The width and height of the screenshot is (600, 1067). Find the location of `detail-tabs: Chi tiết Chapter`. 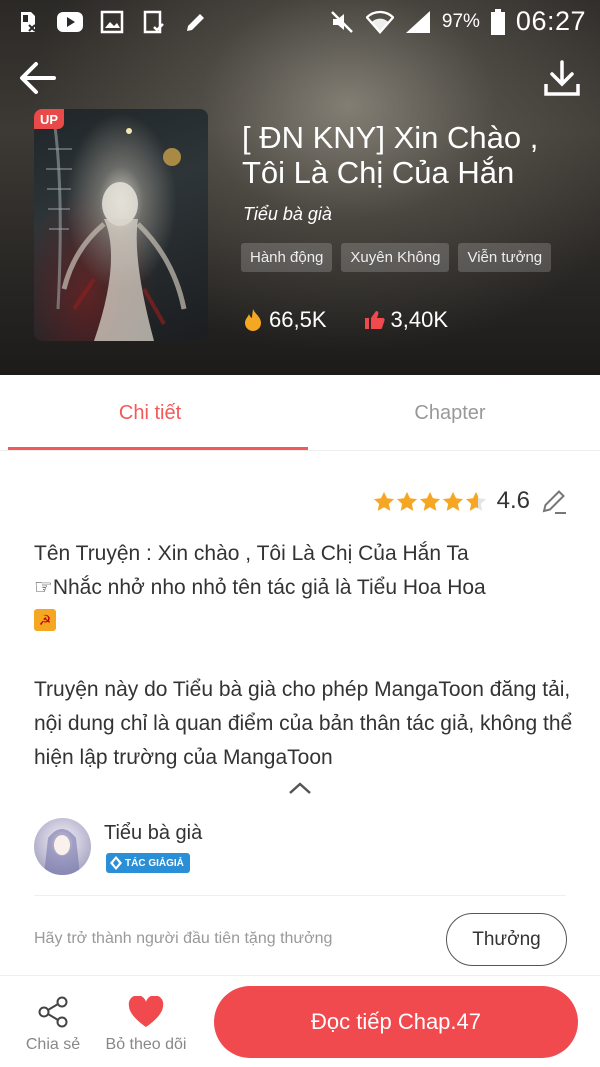

detail-tabs: Chi tiết Chapter is located at coordinates (300, 413).